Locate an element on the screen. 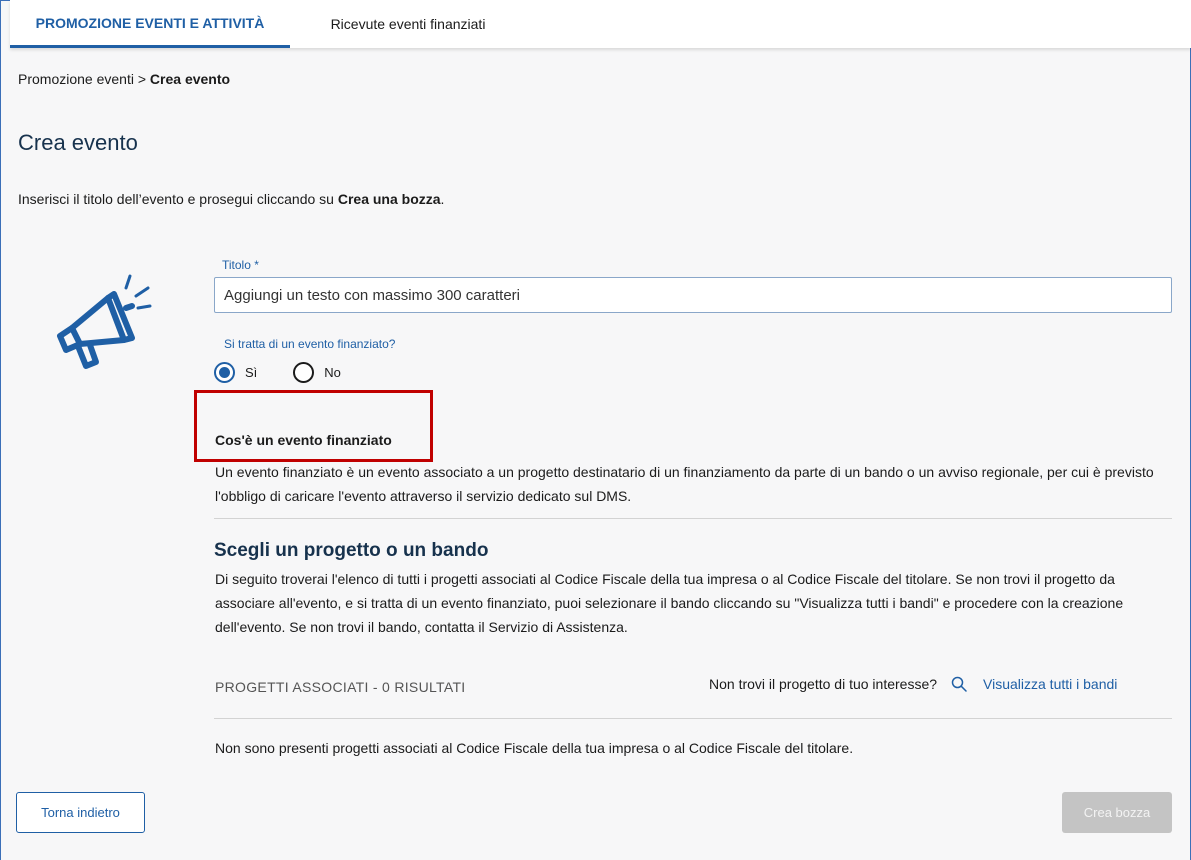 The image size is (1191, 860). project-section-title: Scegli un progetto o un bando is located at coordinates (351, 550).